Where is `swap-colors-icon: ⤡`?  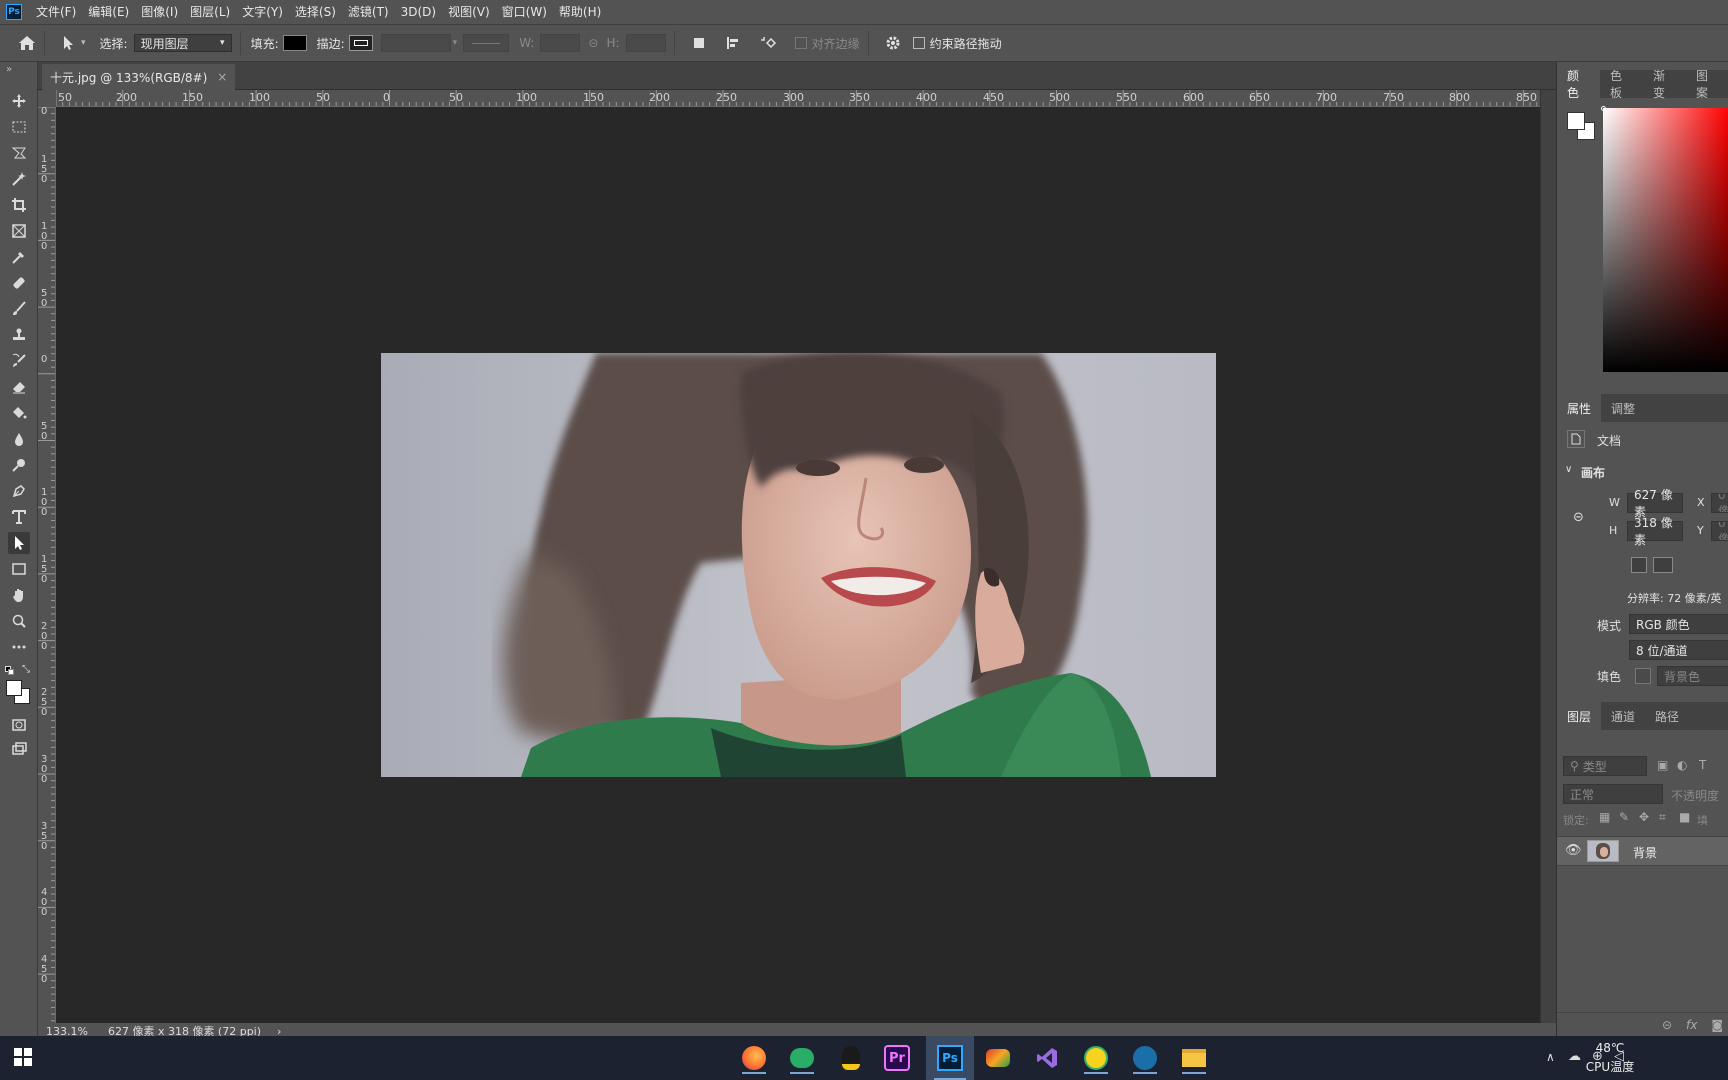
swap-colors-icon: ⤡ is located at coordinates (26, 669).